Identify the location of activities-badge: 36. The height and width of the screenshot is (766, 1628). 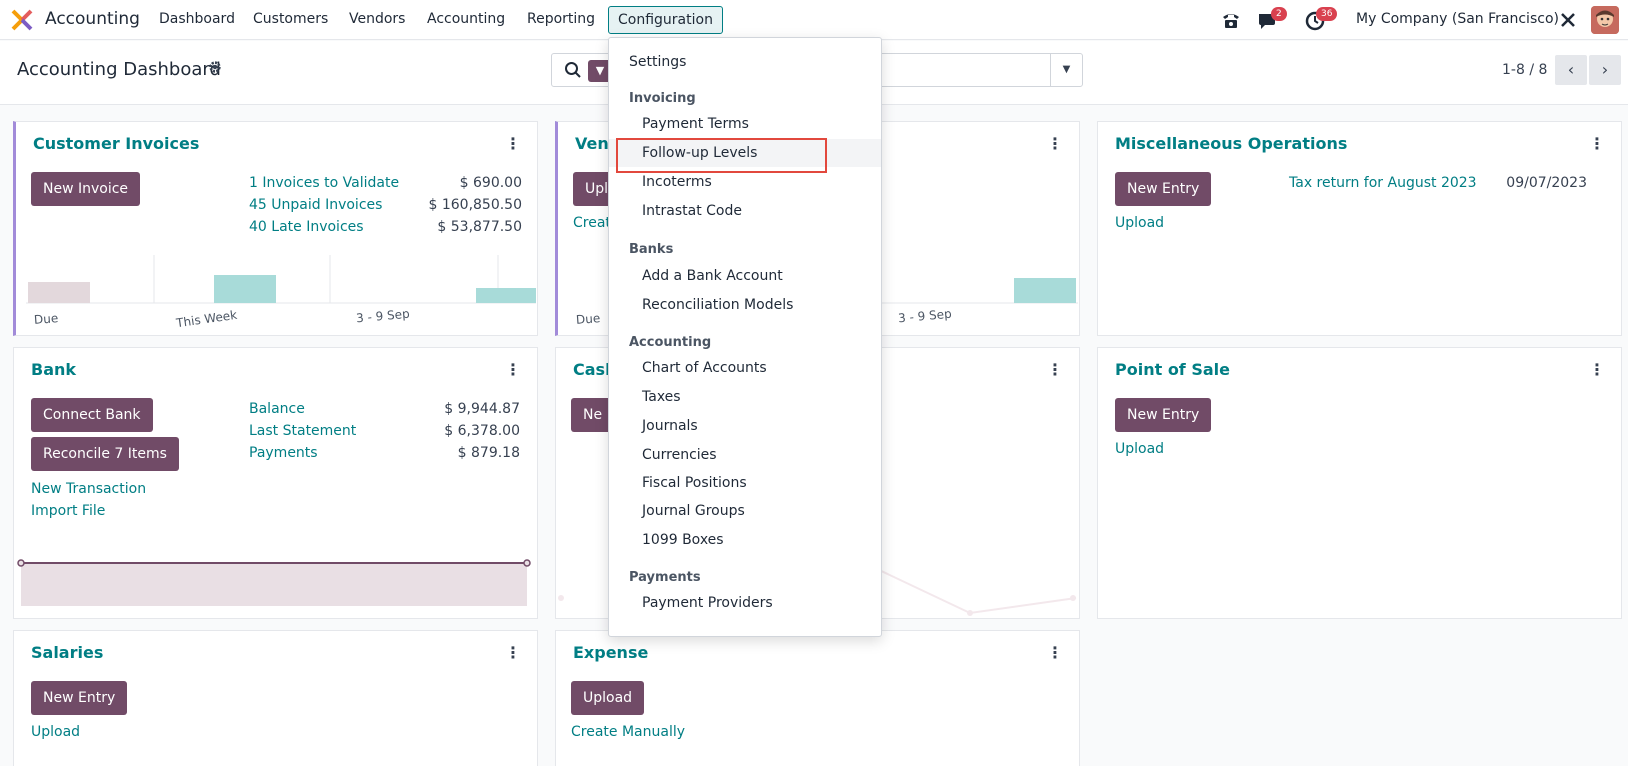
(1327, 14).